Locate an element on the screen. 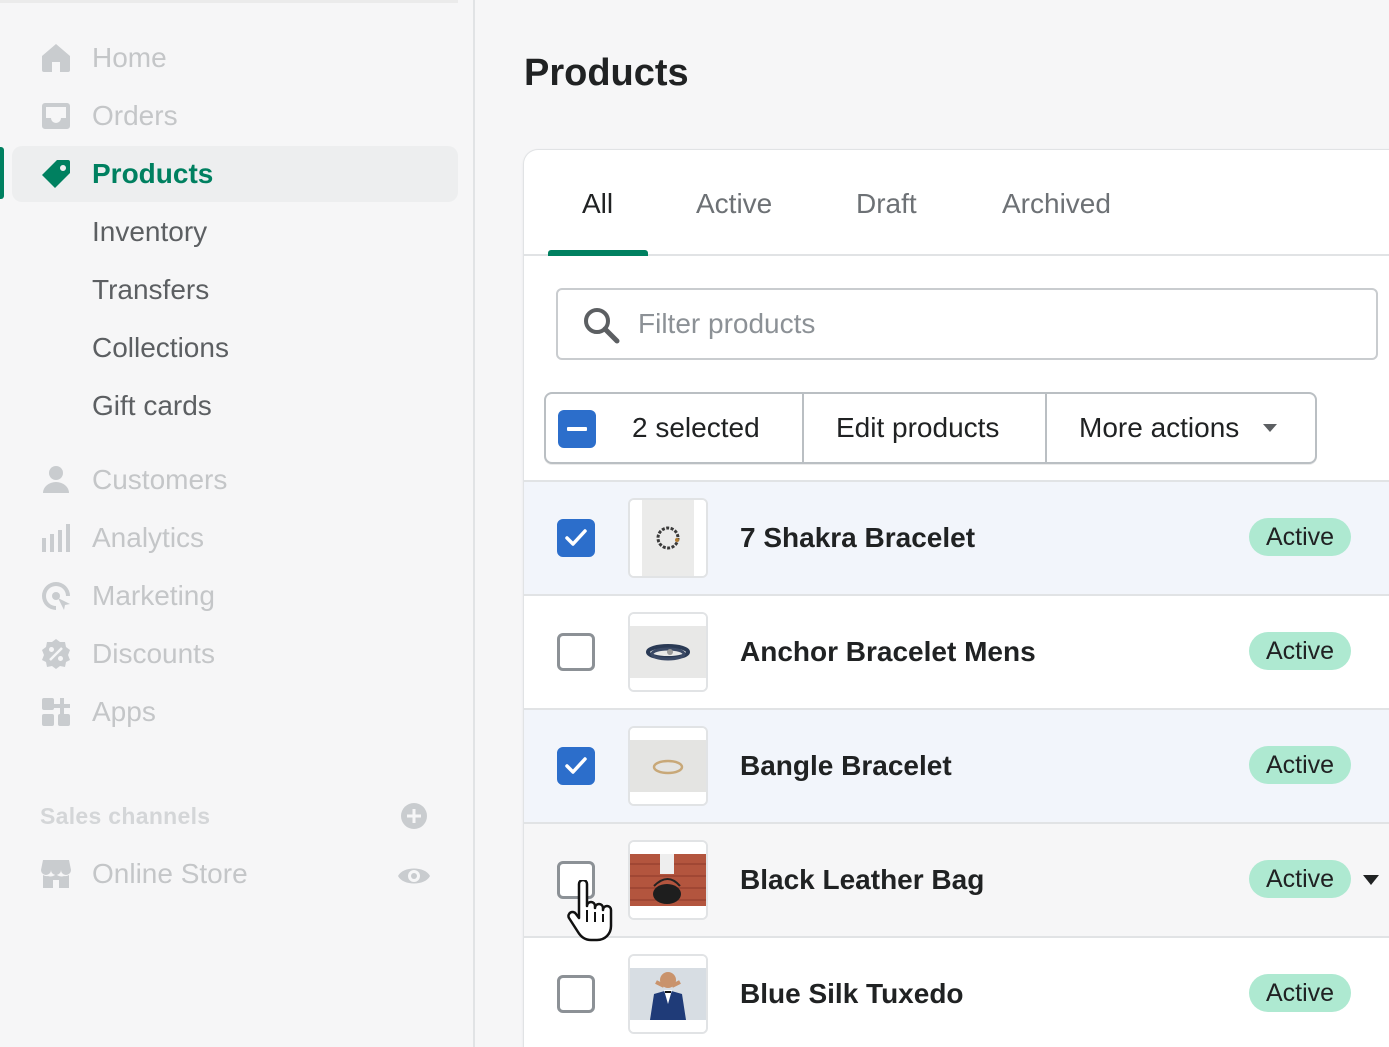  store-icon is located at coordinates (56, 874).